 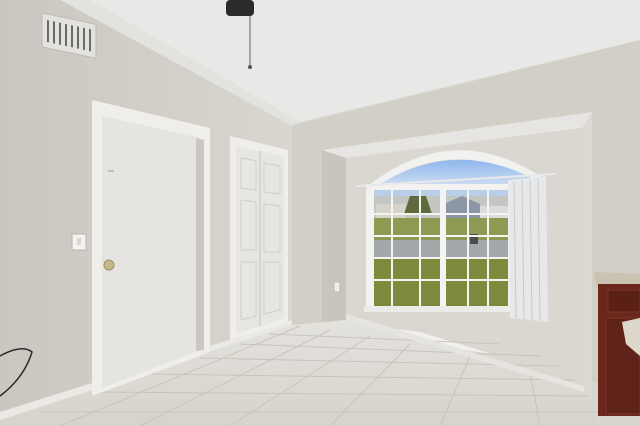 I want to click on neighbor-garage, so click(x=494, y=212).